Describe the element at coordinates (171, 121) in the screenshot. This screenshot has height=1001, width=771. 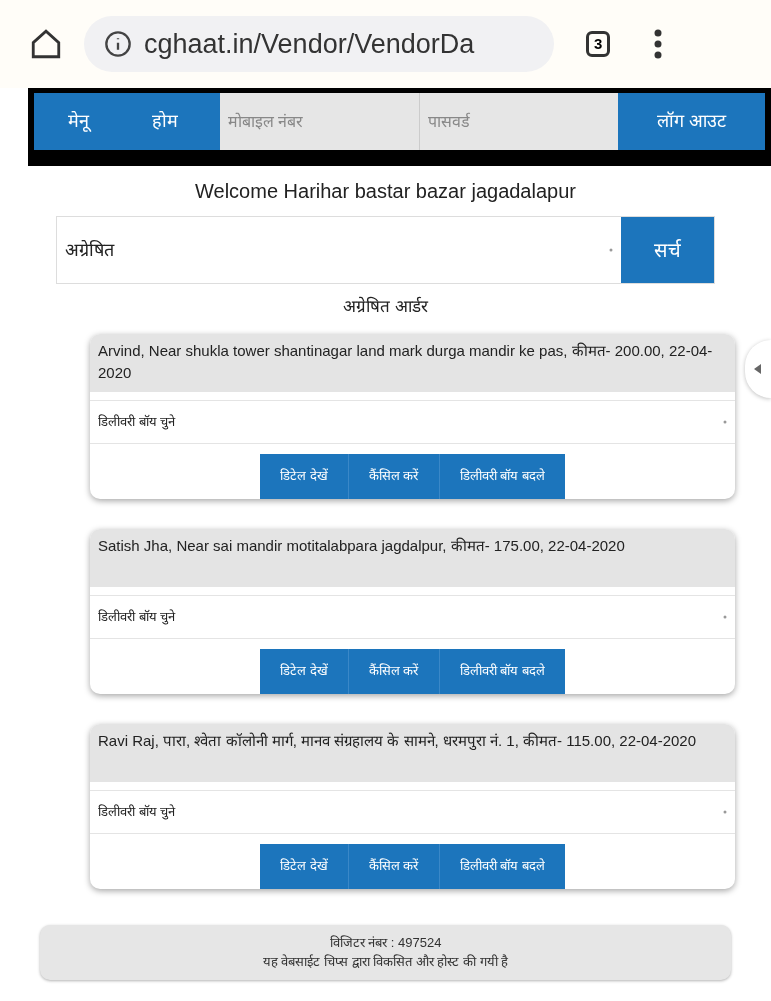
I see `home-button: होम` at that location.